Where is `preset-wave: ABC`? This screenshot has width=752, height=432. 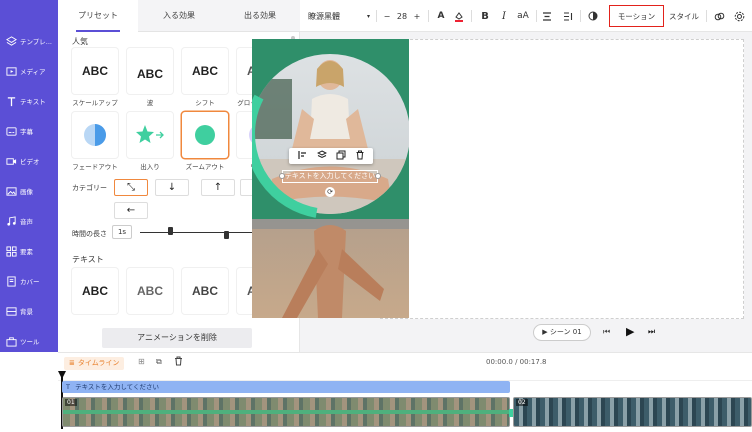 preset-wave: ABC is located at coordinates (150, 71).